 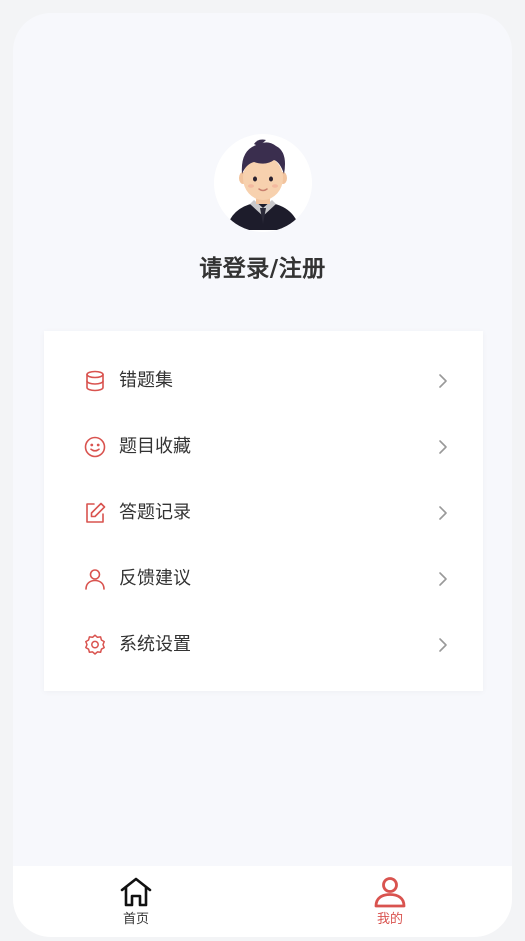 I want to click on edit-icon, so click(x=95, y=513).